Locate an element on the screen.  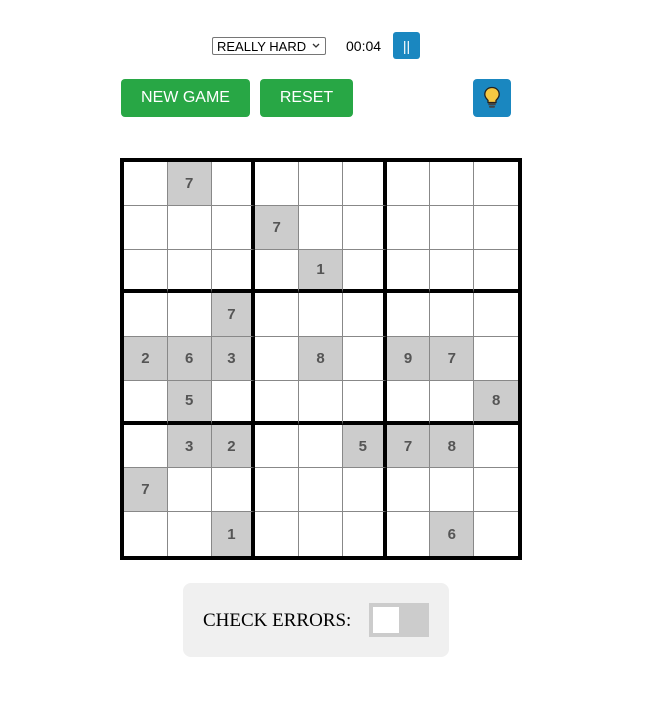
new-game-button: NEW GAME is located at coordinates (185, 98).